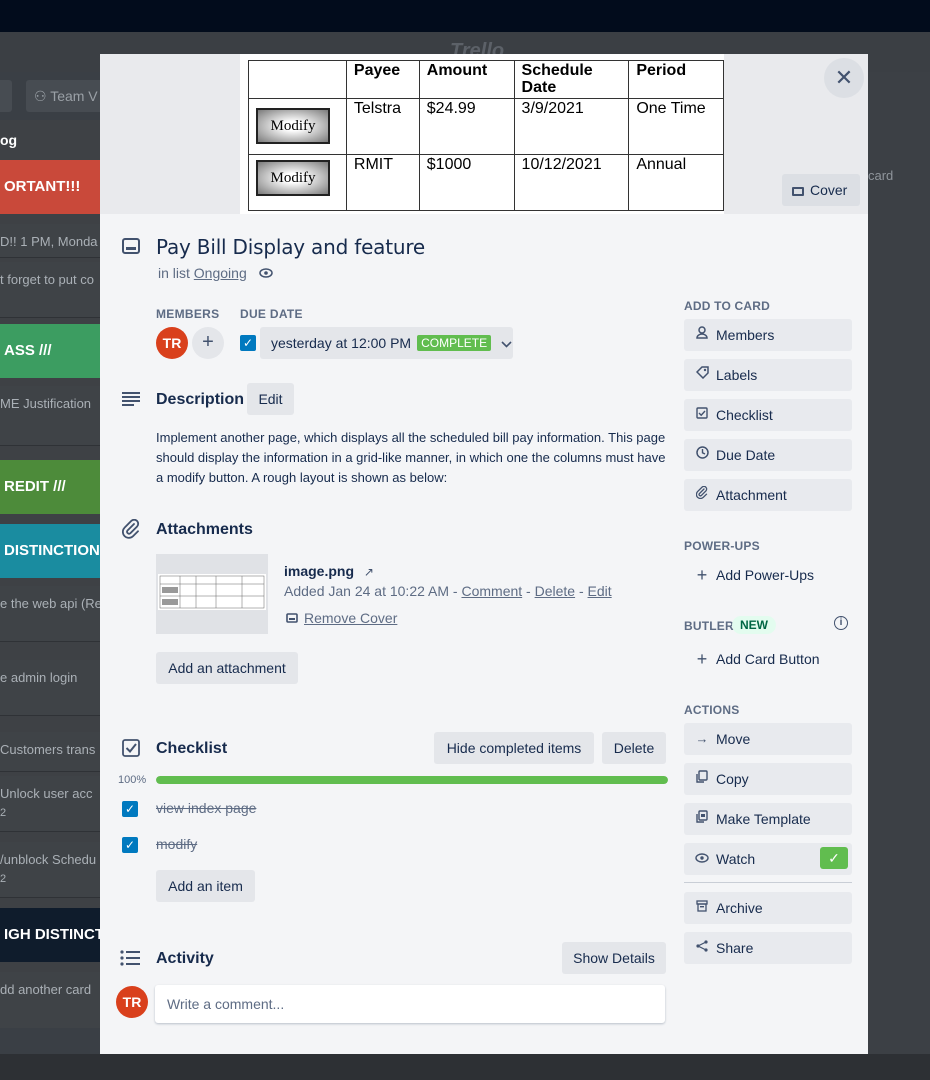 Image resolution: width=930 pixels, height=1080 pixels. What do you see at coordinates (50, 241) in the screenshot?
I see `list-card: D!! 1 PM, Monda` at bounding box center [50, 241].